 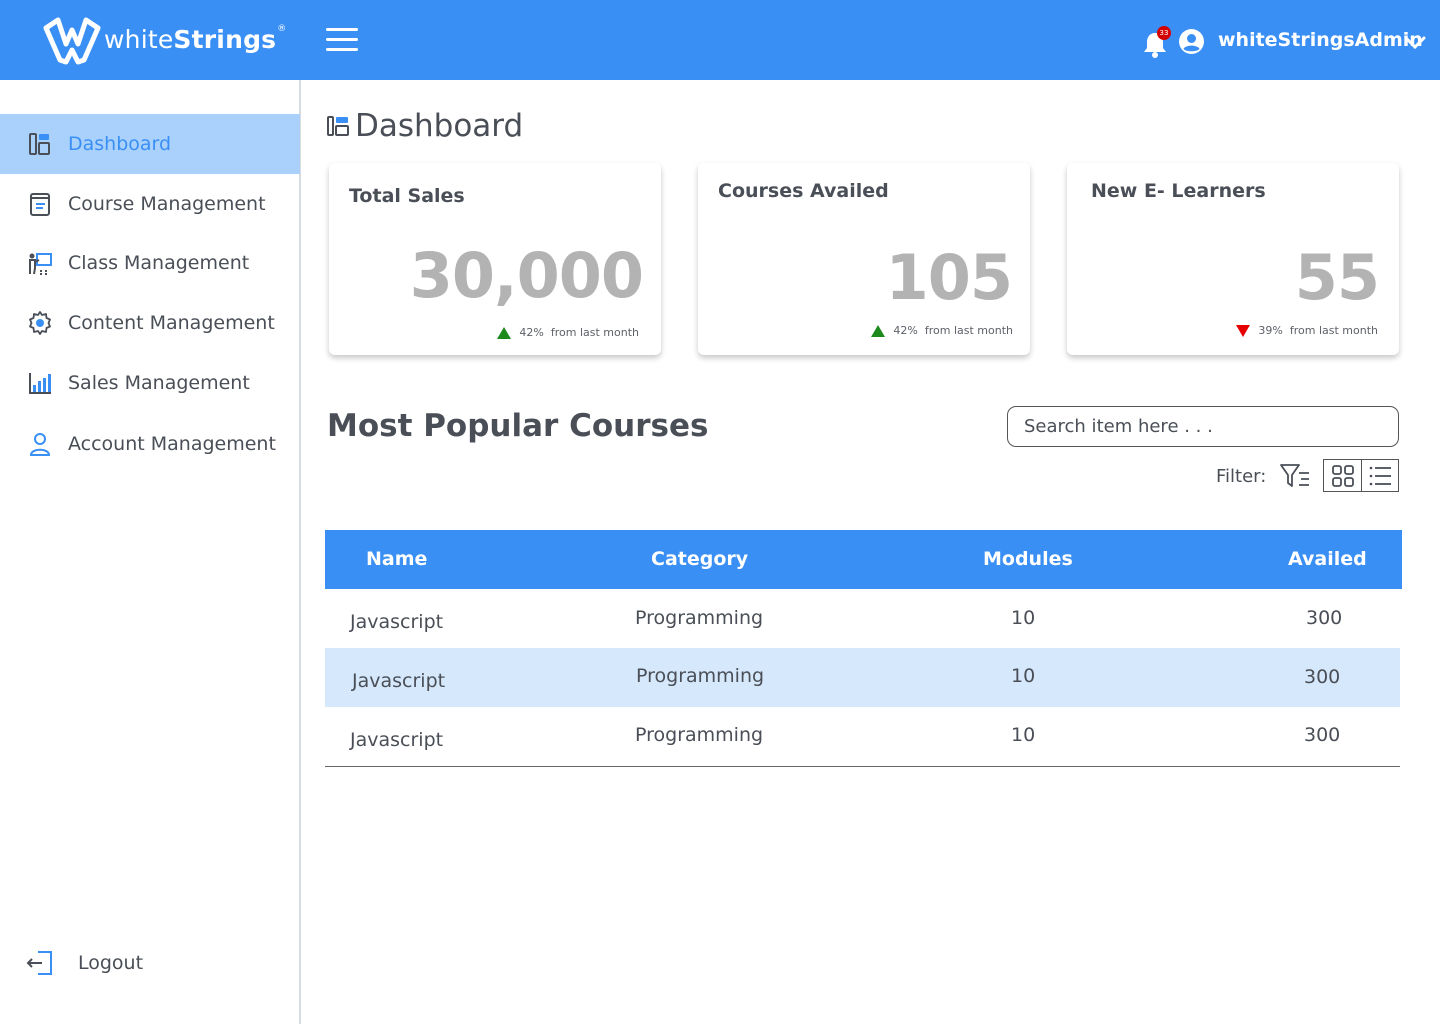 I want to click on sidebar-item-content-management: Content Management, so click(x=150, y=323).